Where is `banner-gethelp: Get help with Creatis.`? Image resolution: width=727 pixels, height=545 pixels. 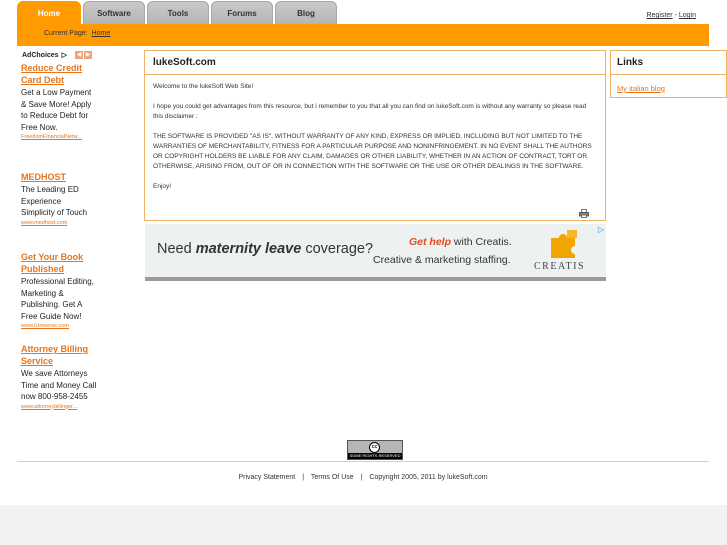 banner-gethelp: Get help with Creatis. is located at coordinates (460, 242).